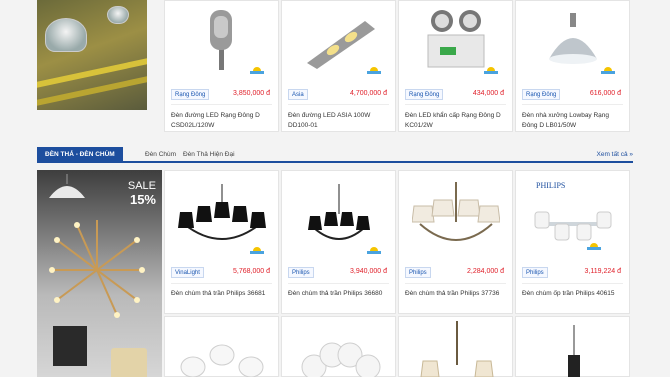 This screenshot has height=377, width=670. What do you see at coordinates (374, 70) in the screenshot?
I see `asia-logo-icon` at bounding box center [374, 70].